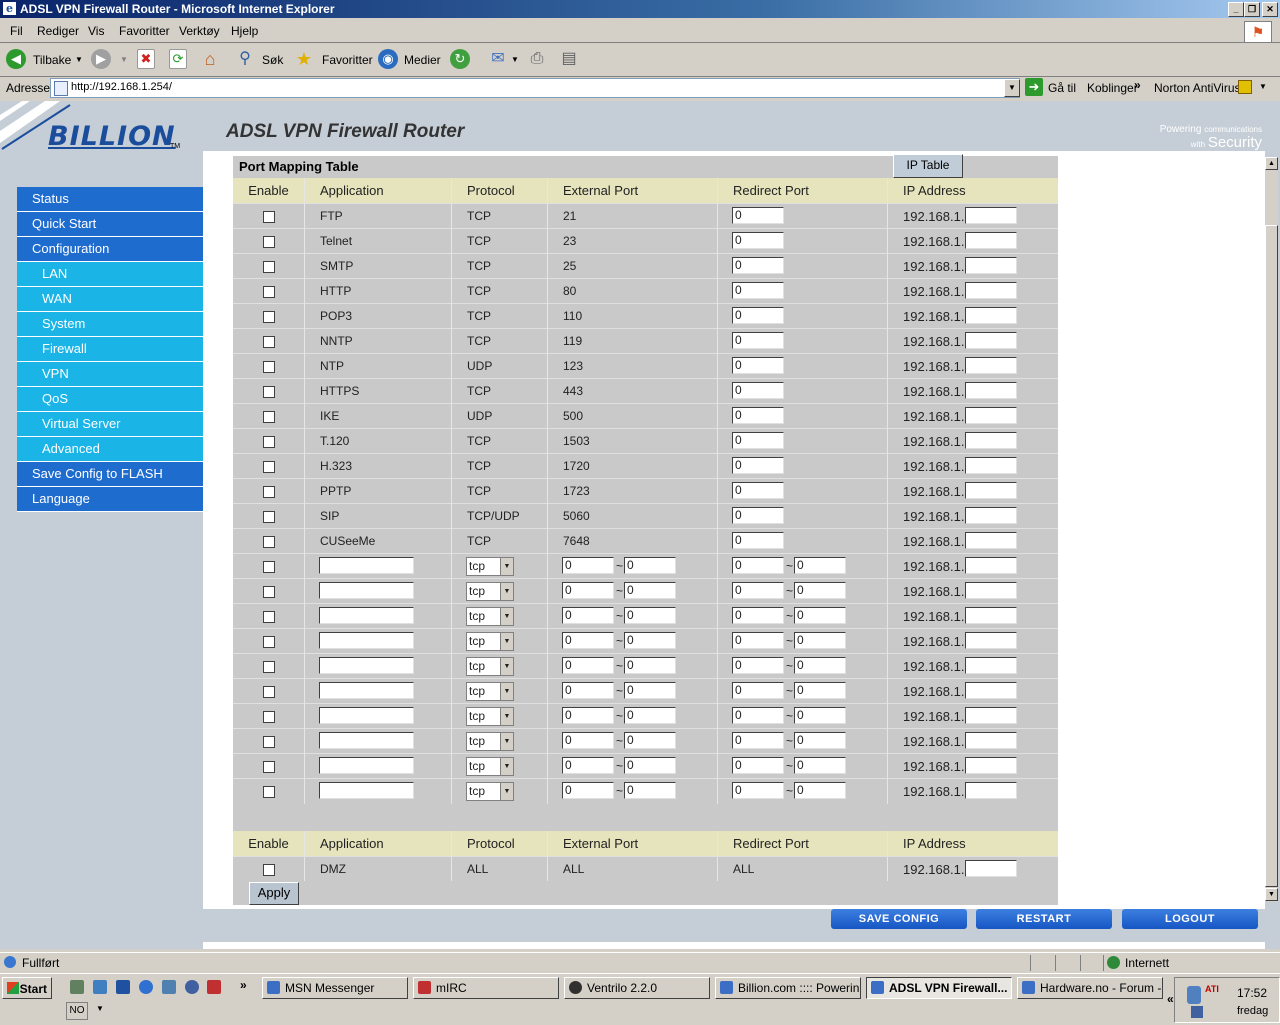 This screenshot has width=1280, height=1025. What do you see at coordinates (101, 59) in the screenshot?
I see `forward-arrow-icon: ▶` at bounding box center [101, 59].